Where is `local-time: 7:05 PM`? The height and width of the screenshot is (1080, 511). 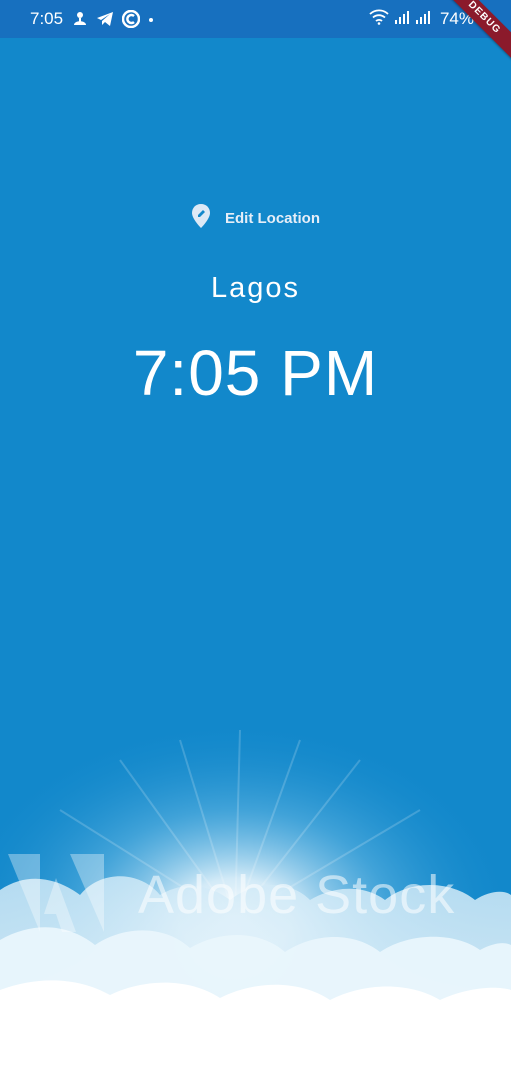 local-time: 7:05 PM is located at coordinates (255, 373).